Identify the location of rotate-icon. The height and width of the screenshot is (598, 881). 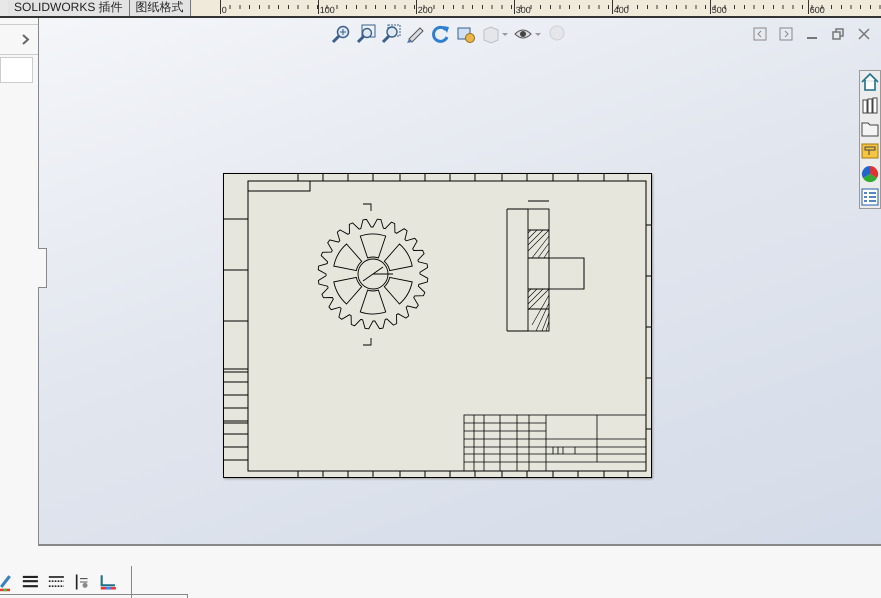
(441, 34).